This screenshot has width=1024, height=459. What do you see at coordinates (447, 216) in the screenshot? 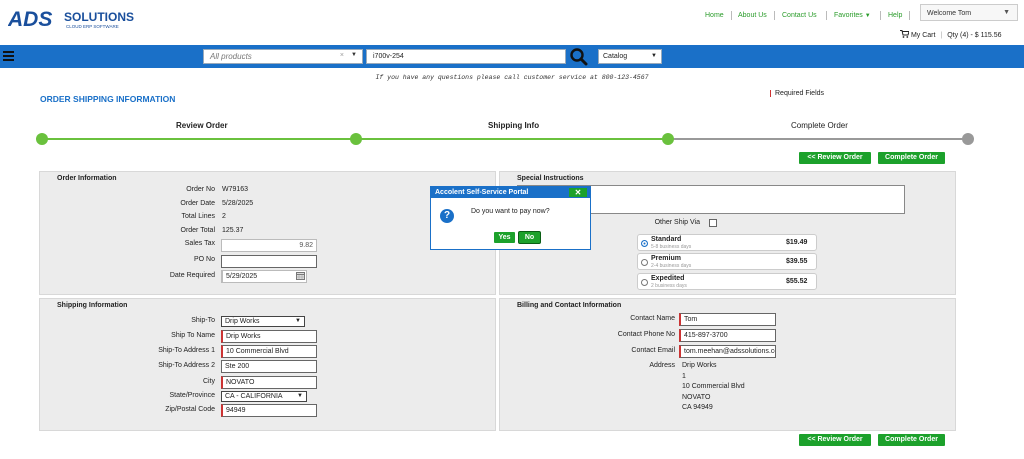
I see `question-icon: ?` at bounding box center [447, 216].